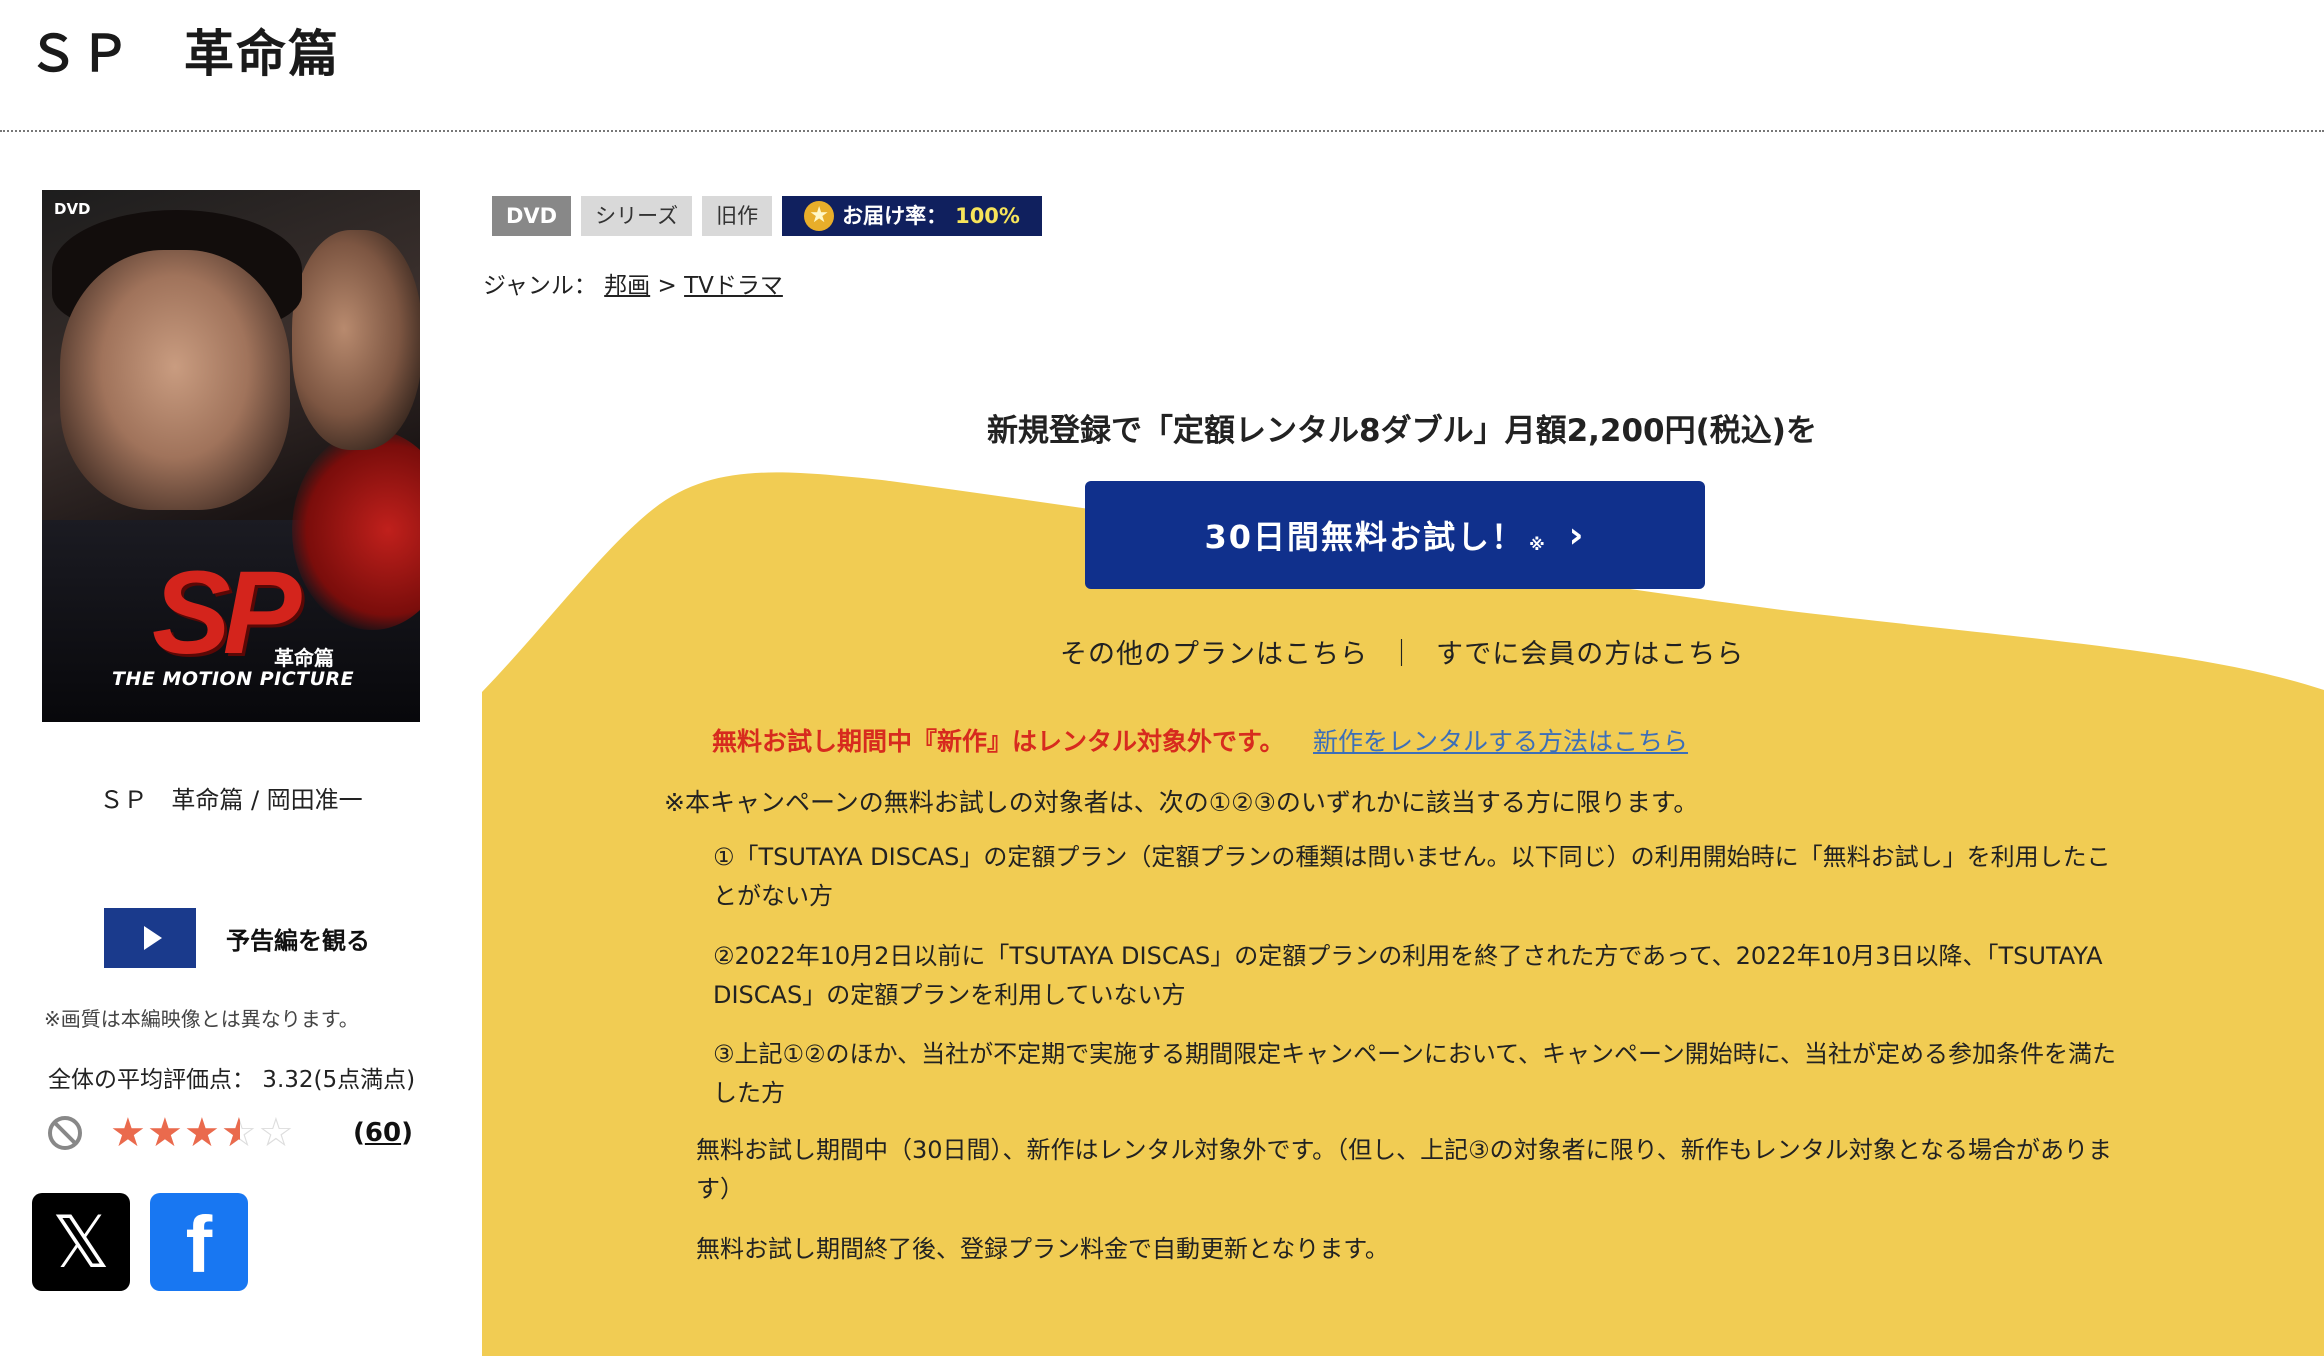 This screenshot has height=1356, width=2324. Describe the element at coordinates (1365, 535) in the screenshot. I see `free-trial-label: 30日間無料お試し！` at that location.